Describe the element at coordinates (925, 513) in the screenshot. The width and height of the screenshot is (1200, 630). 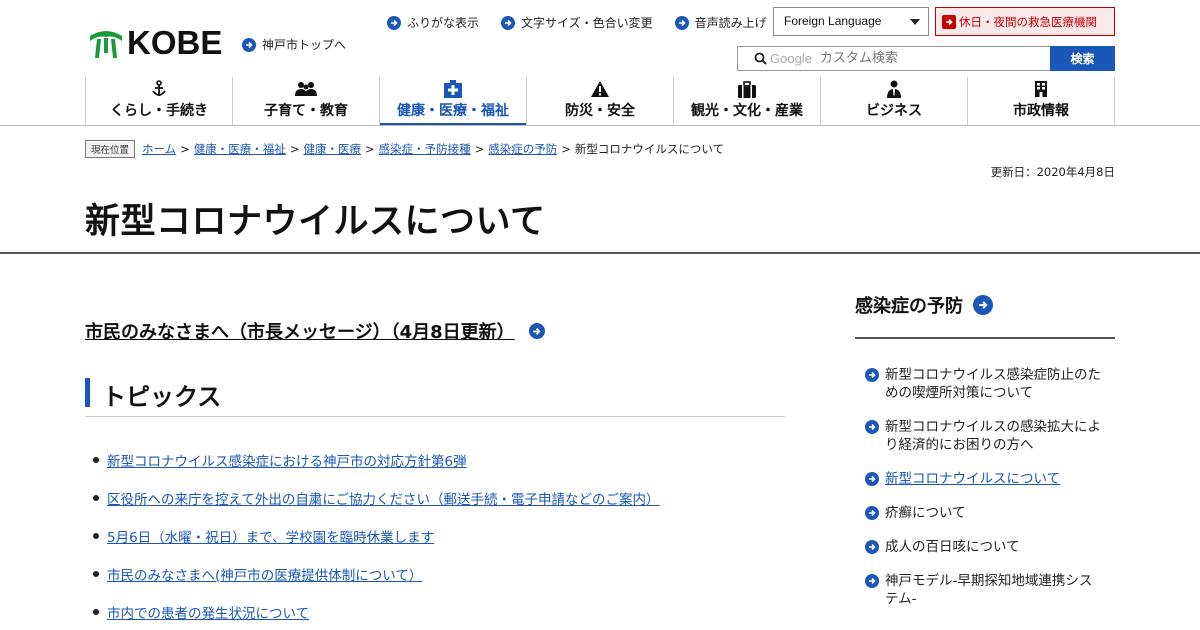
I see `sidebar-item-label: 疥癬について` at that location.